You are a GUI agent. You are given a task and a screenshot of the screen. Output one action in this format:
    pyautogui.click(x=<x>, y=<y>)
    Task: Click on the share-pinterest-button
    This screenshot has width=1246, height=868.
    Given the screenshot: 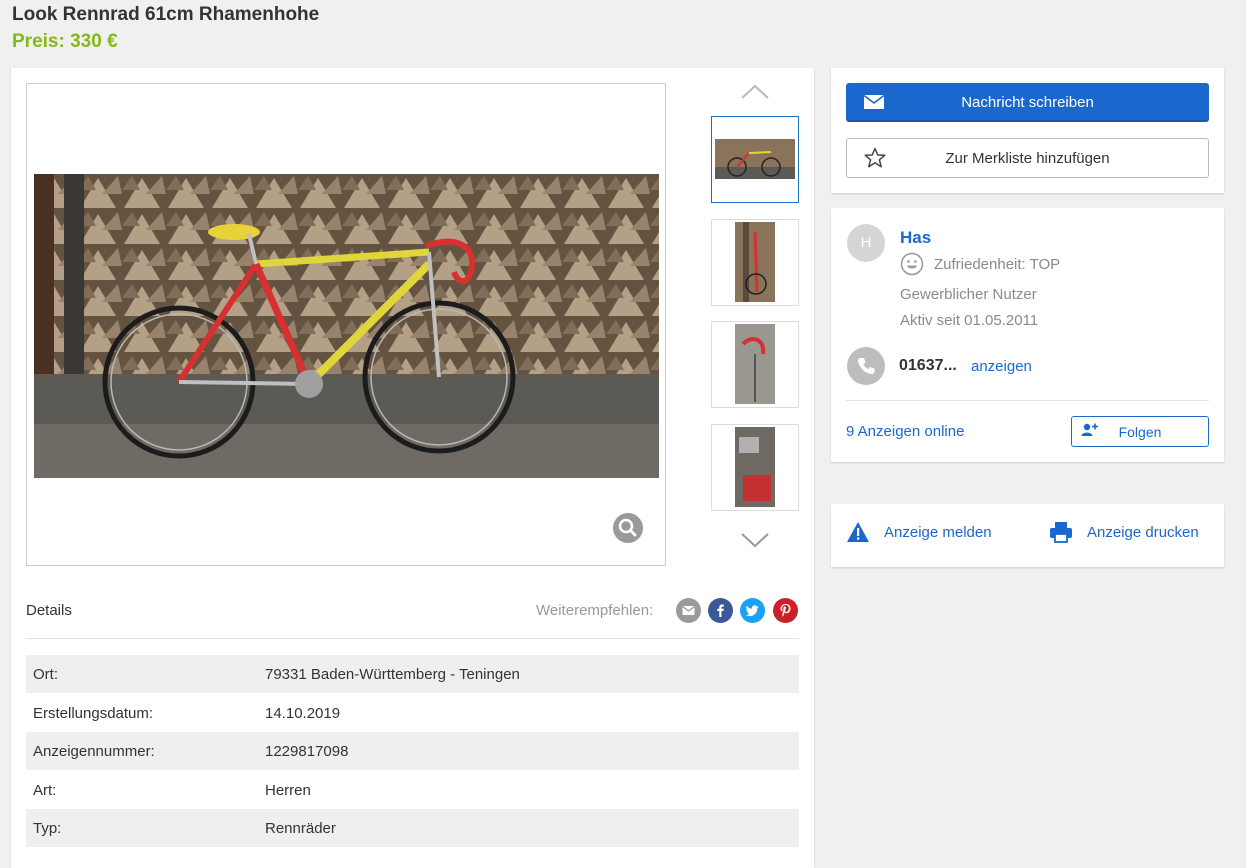 What is the action you would take?
    pyautogui.click(x=785, y=610)
    